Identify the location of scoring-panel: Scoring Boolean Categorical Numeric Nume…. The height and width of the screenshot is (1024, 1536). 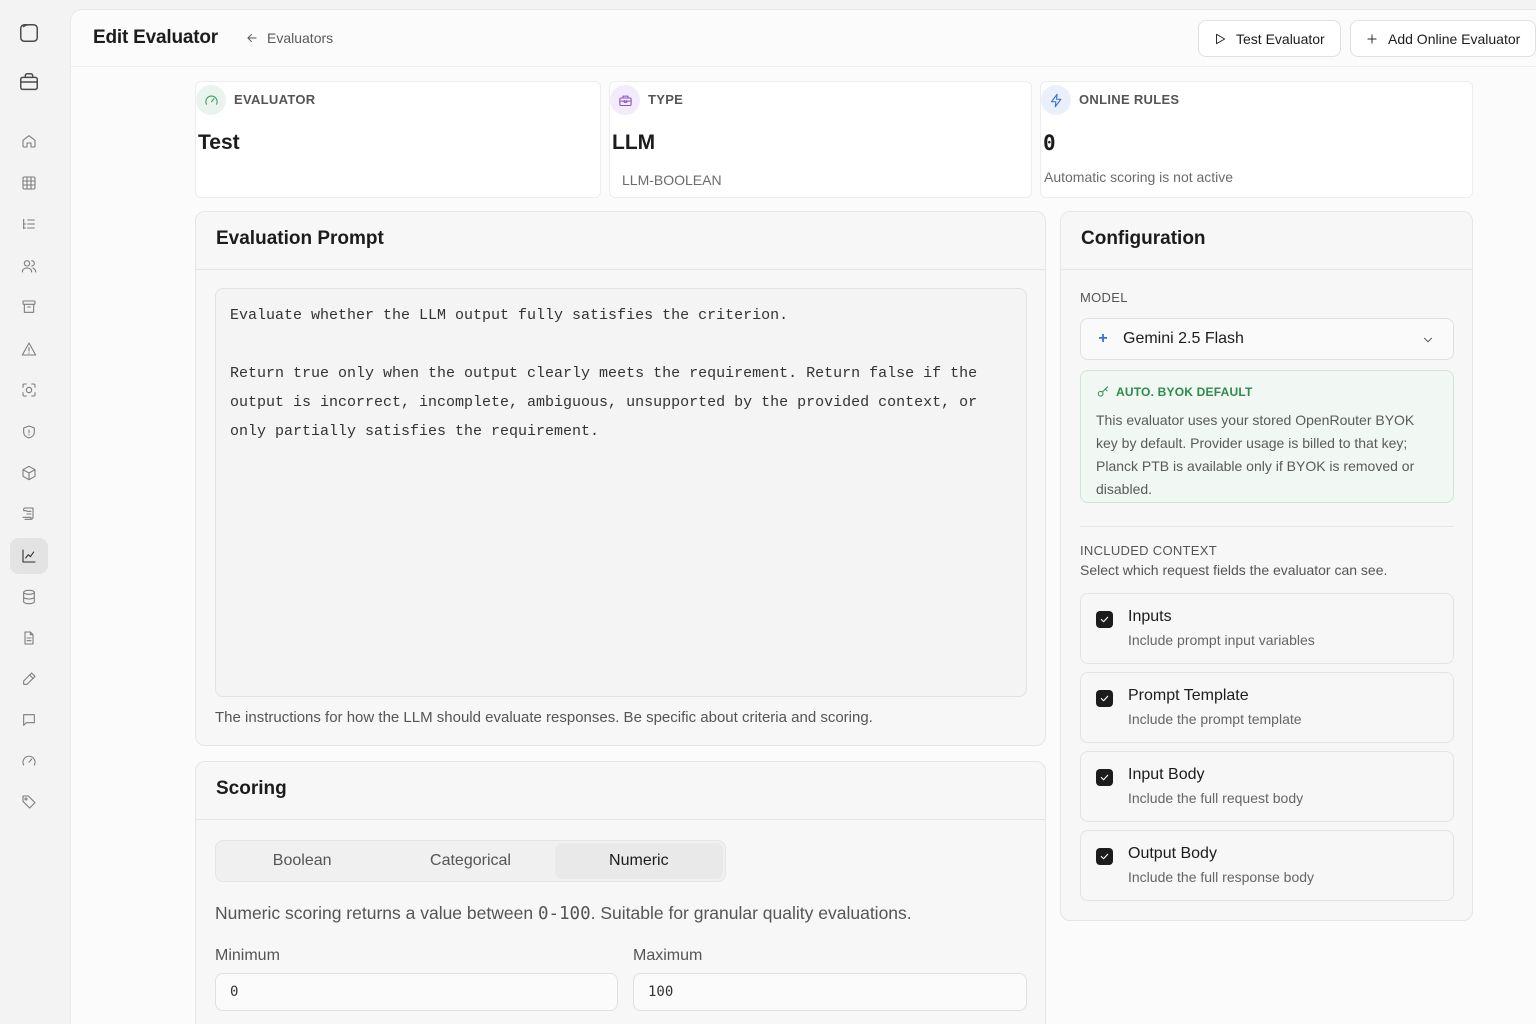
(620, 892).